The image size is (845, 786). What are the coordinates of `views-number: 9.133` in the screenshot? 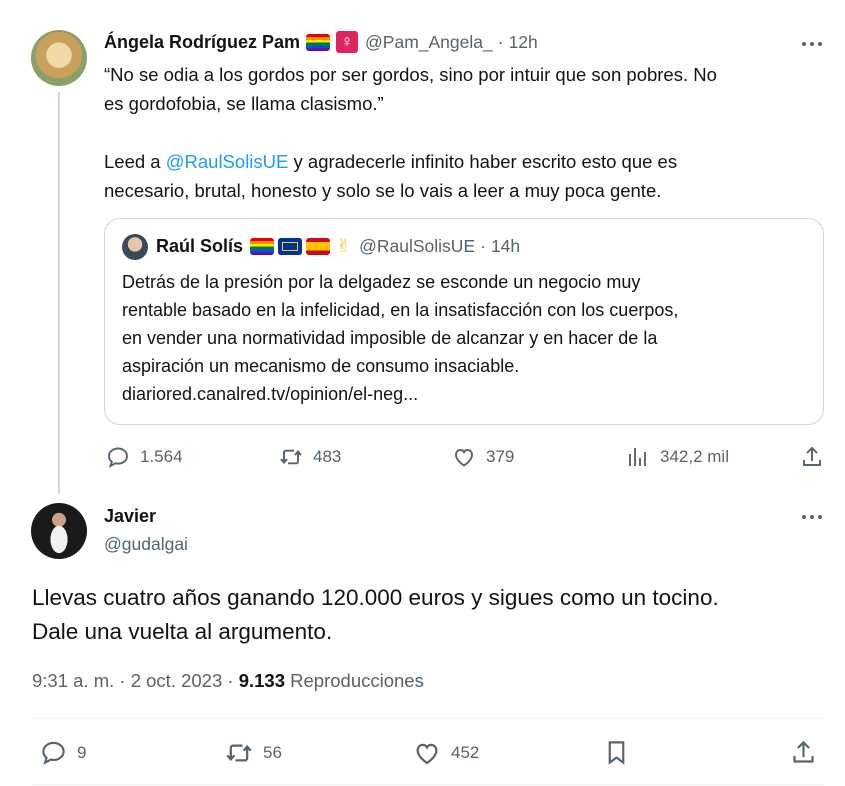 It's located at (261, 680).